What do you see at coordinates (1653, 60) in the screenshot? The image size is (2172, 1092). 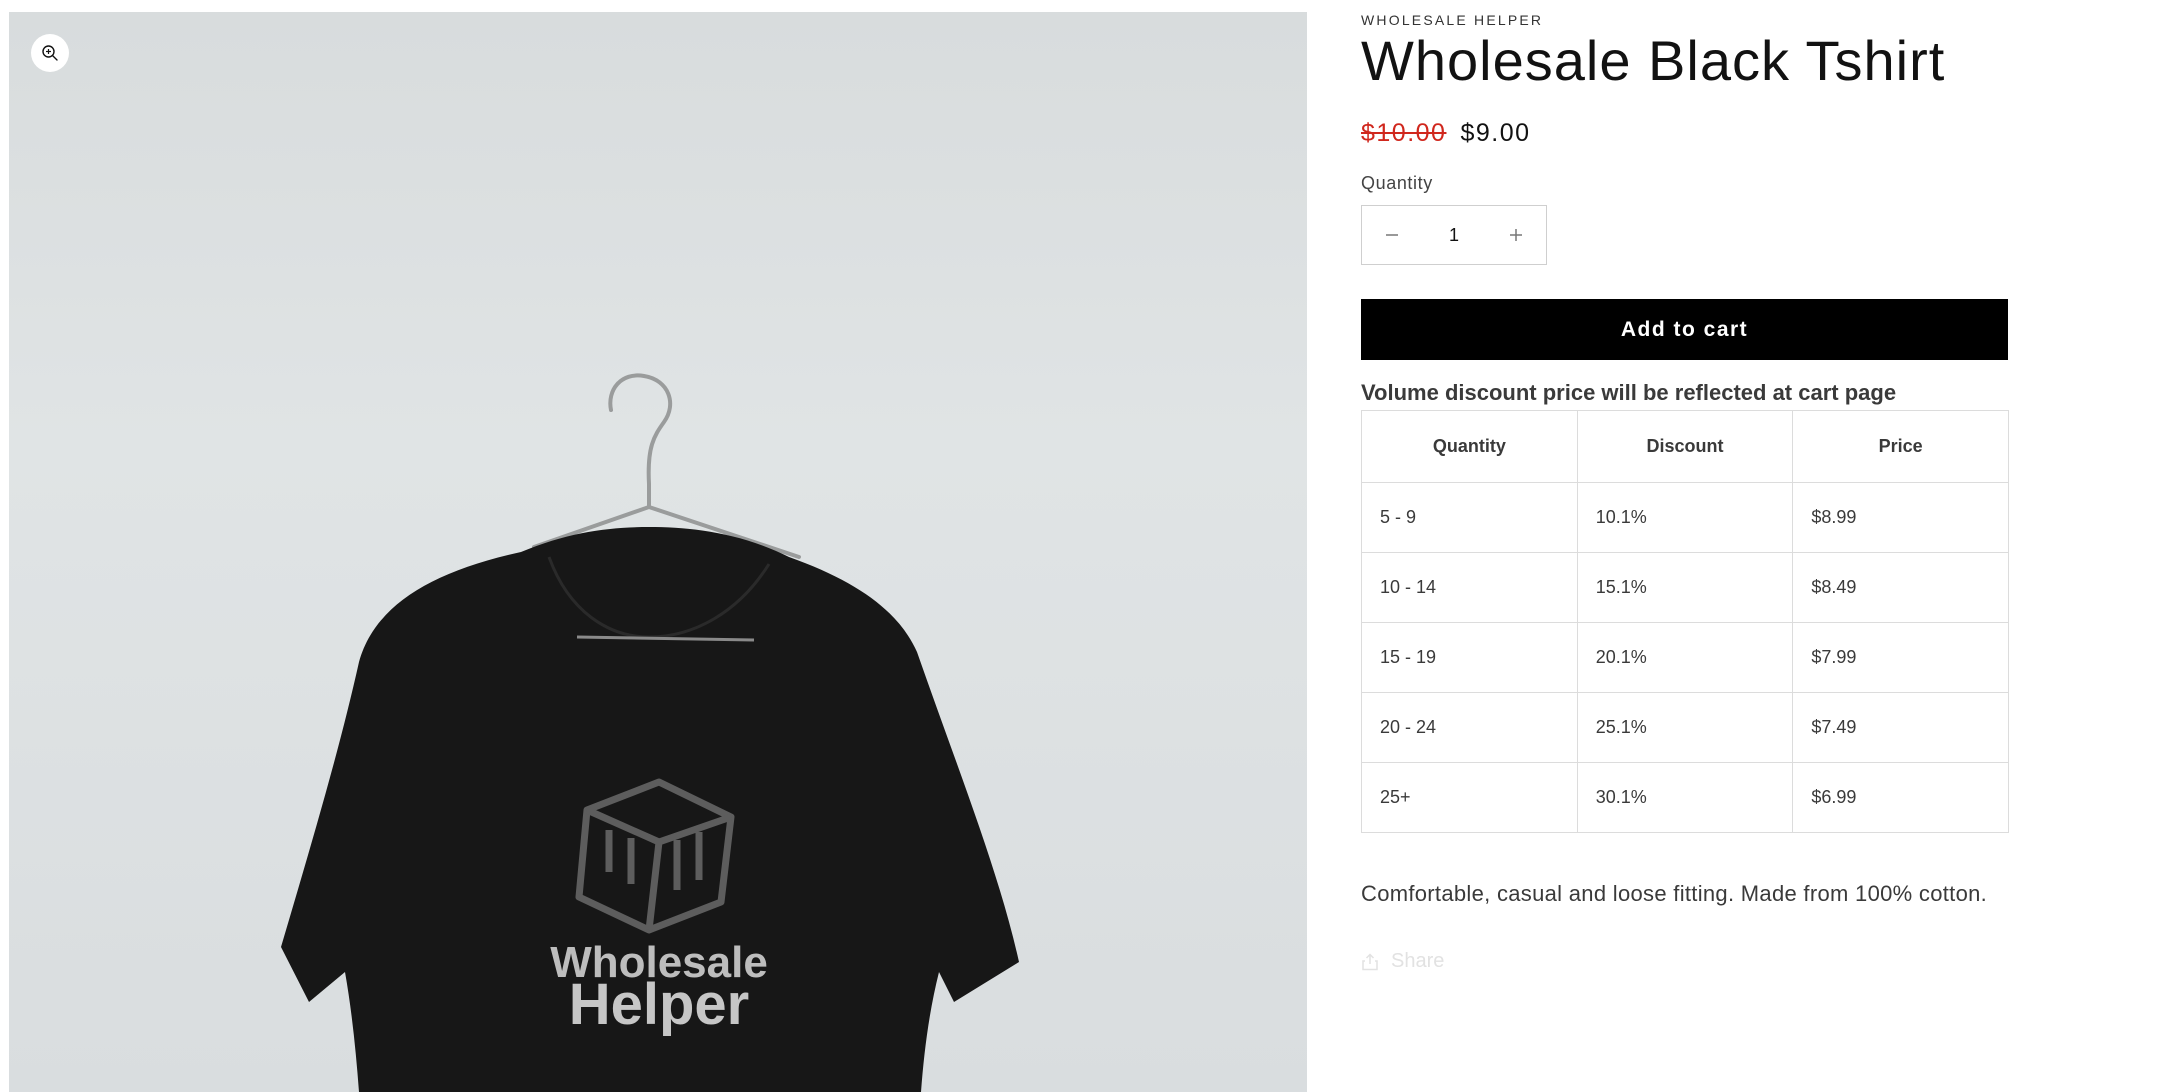 I see `product-title: Wholesale Black Tshirt` at bounding box center [1653, 60].